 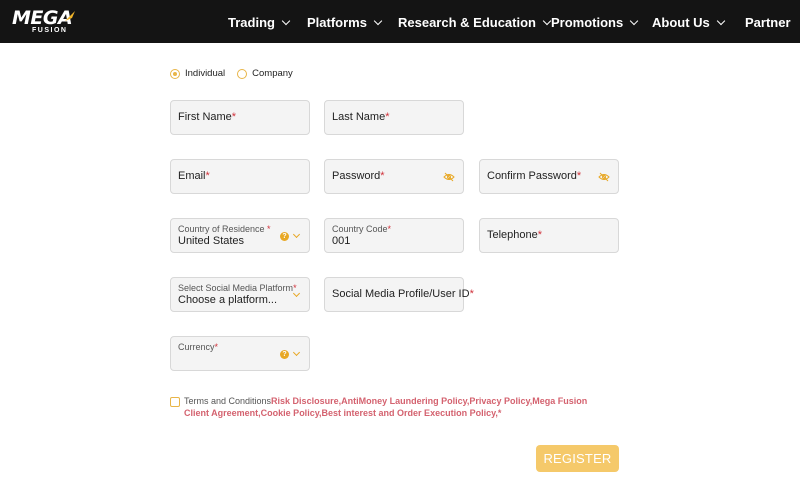 I want to click on nav-promotions: Promotions, so click(x=595, y=22).